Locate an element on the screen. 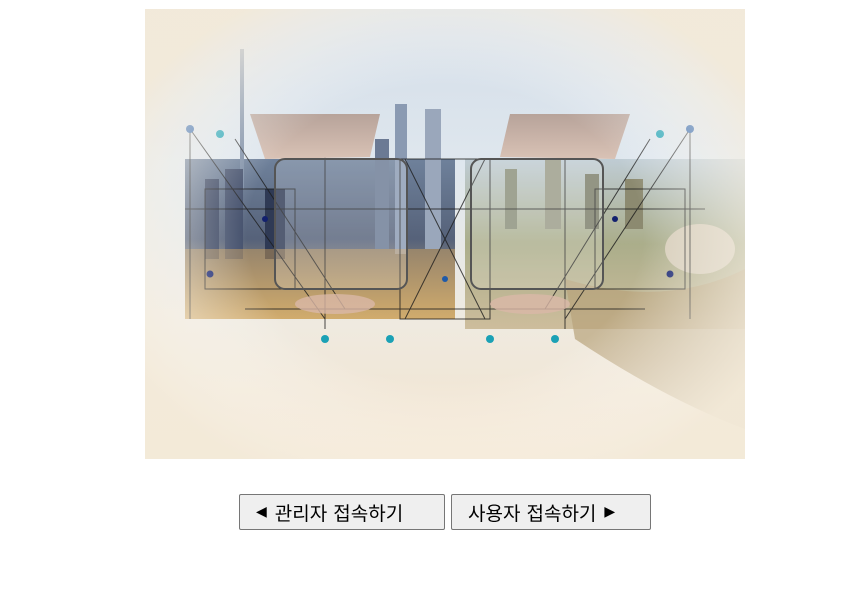 Image resolution: width=867 pixels, height=591 pixels. arrow-right-icon: ▶ is located at coordinates (610, 512).